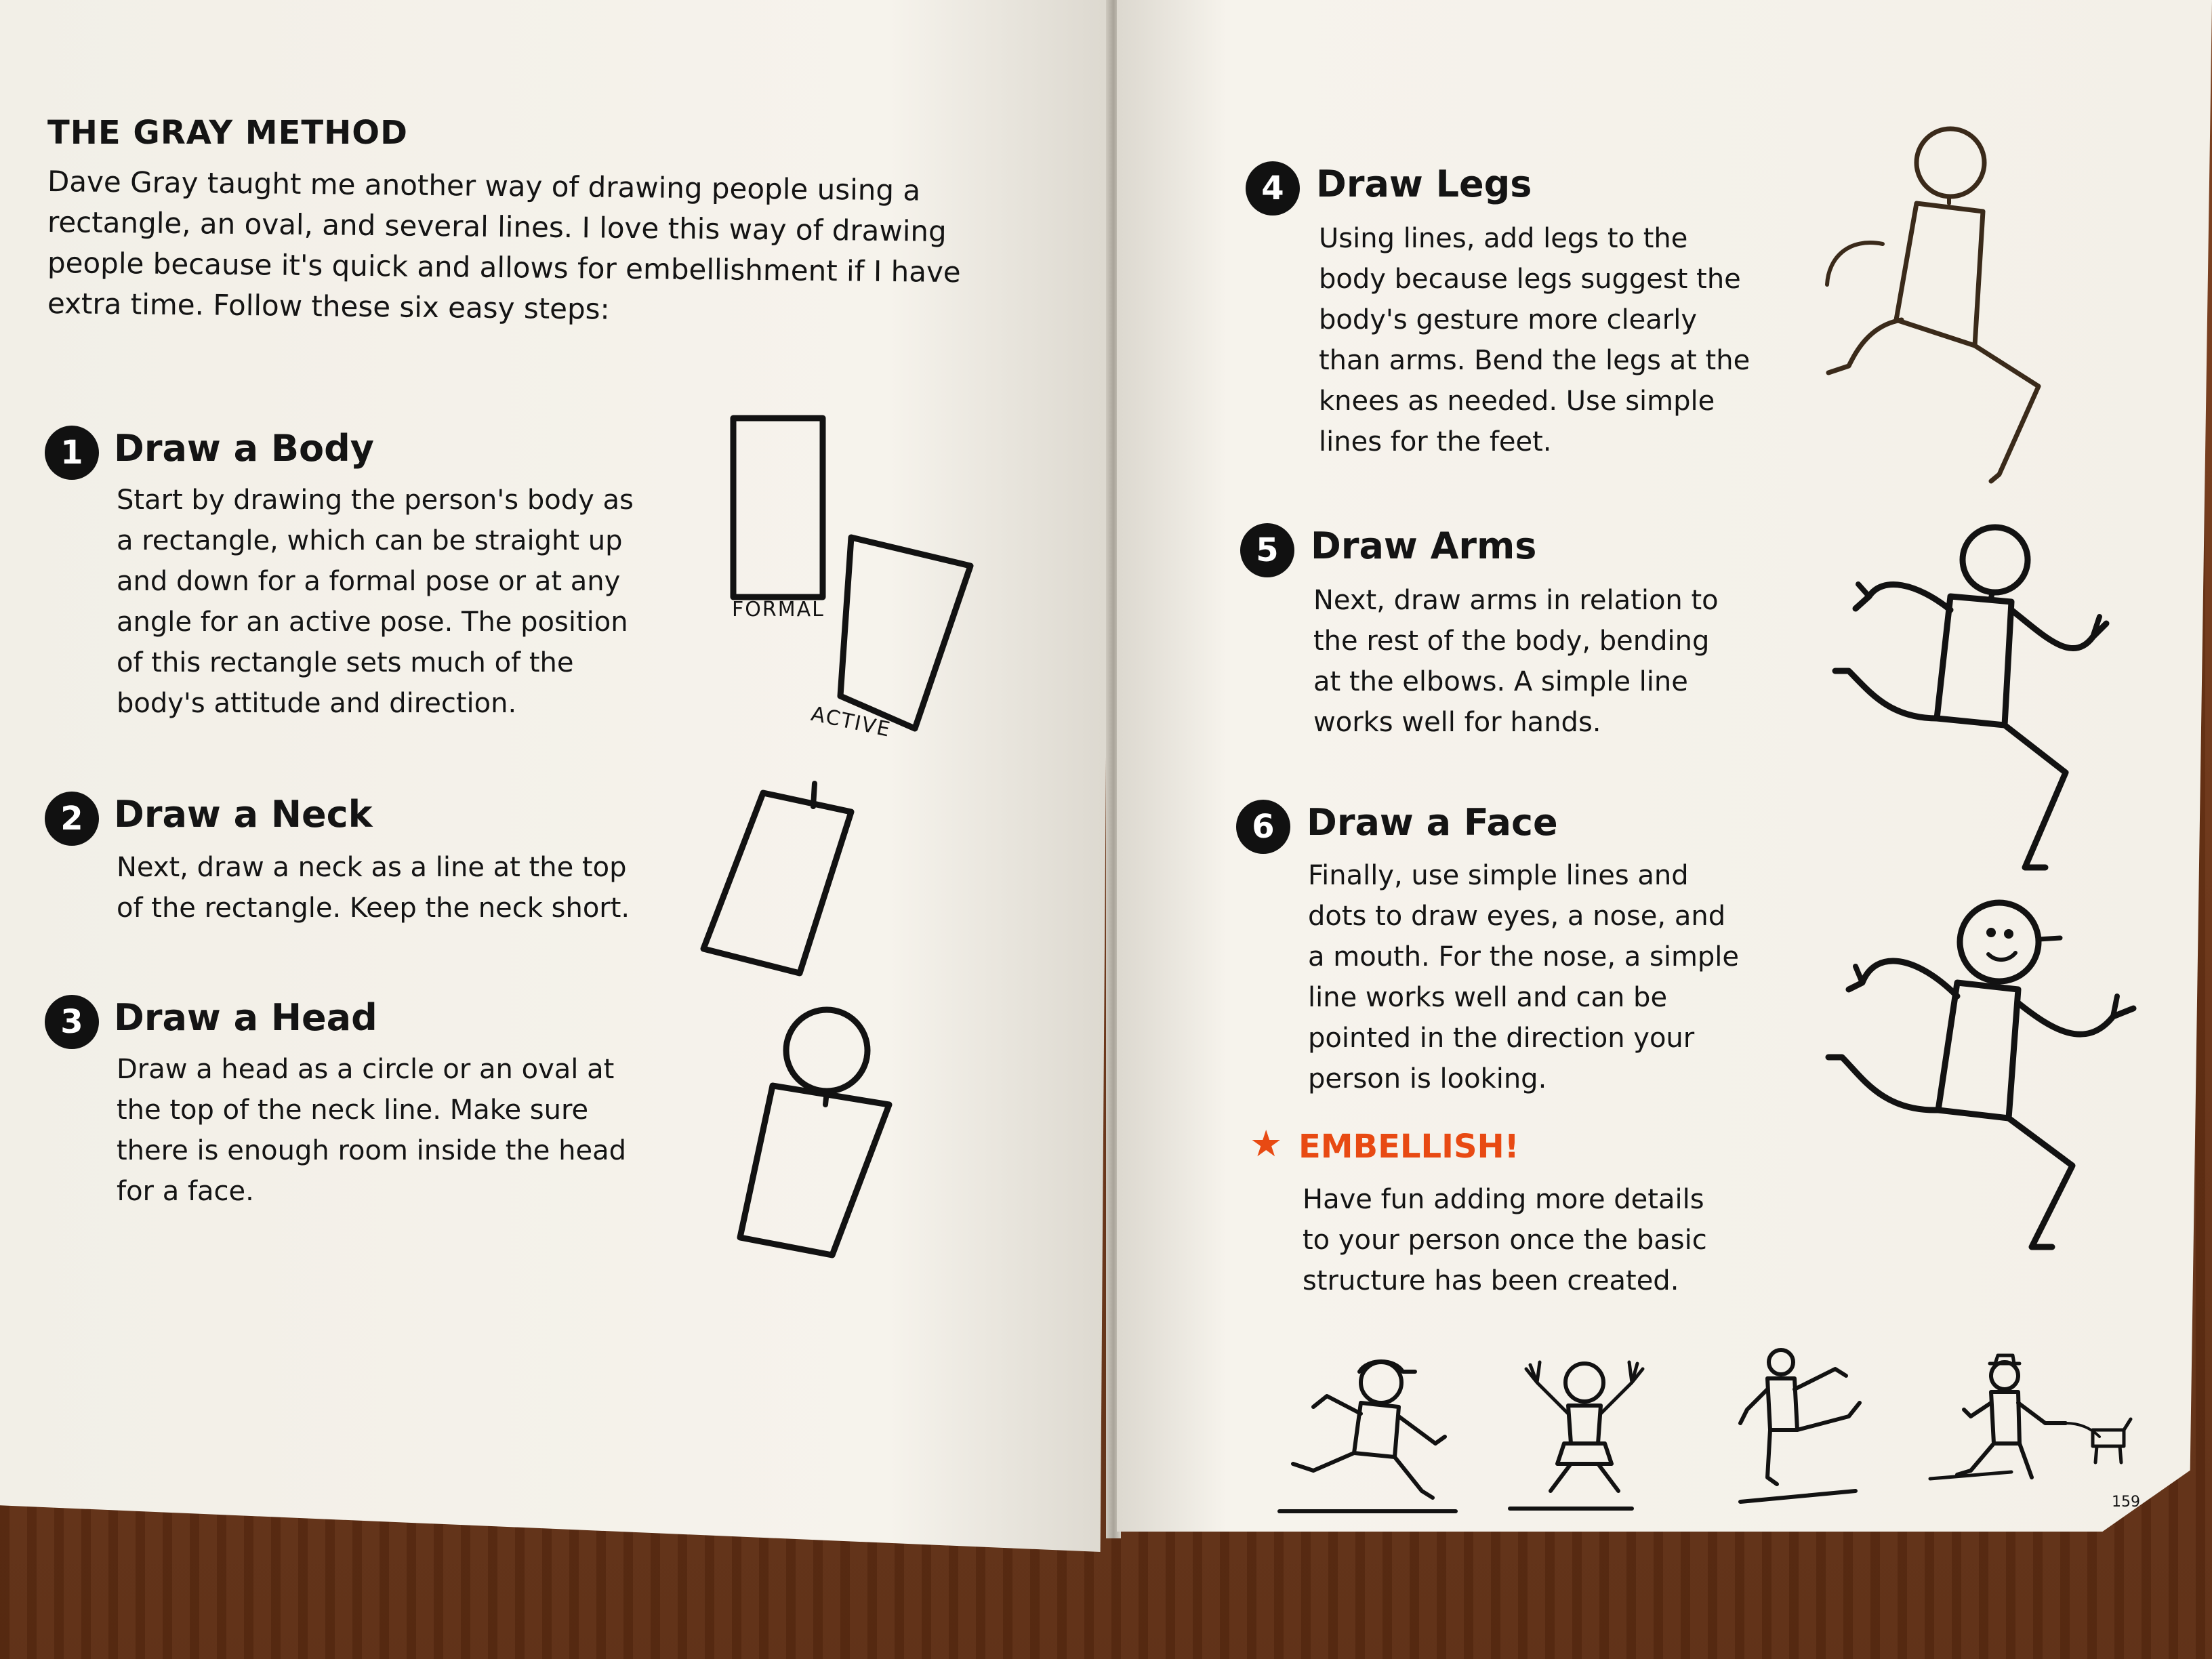 The width and height of the screenshot is (2212, 1659). I want to click on legs-figure, so click(1933, 305).